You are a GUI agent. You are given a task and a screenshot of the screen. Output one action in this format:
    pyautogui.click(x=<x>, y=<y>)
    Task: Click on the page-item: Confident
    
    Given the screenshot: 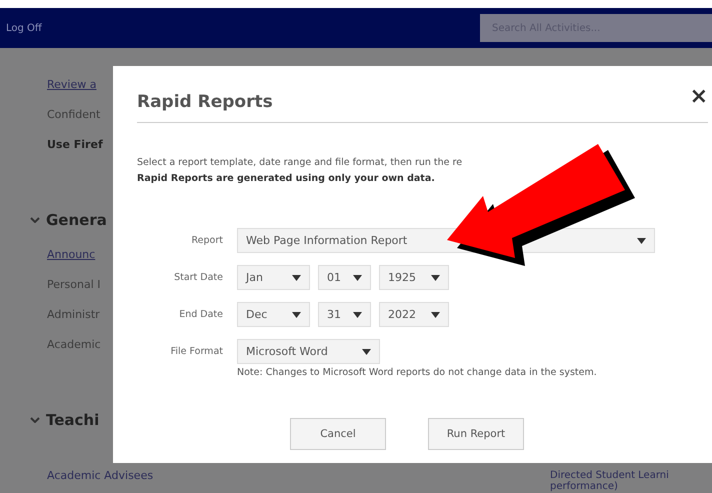 What is the action you would take?
    pyautogui.click(x=73, y=115)
    